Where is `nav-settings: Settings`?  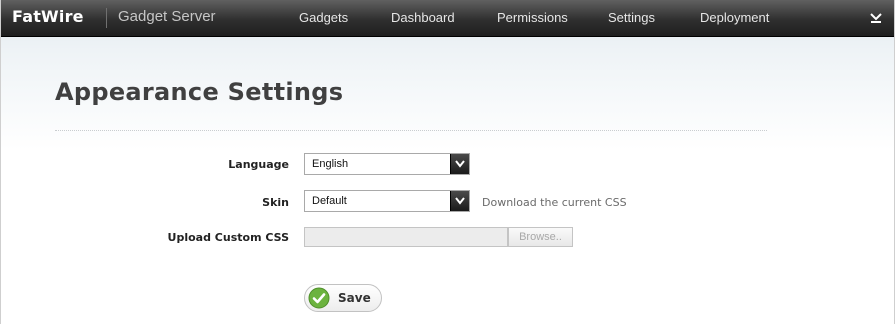
nav-settings: Settings is located at coordinates (631, 17).